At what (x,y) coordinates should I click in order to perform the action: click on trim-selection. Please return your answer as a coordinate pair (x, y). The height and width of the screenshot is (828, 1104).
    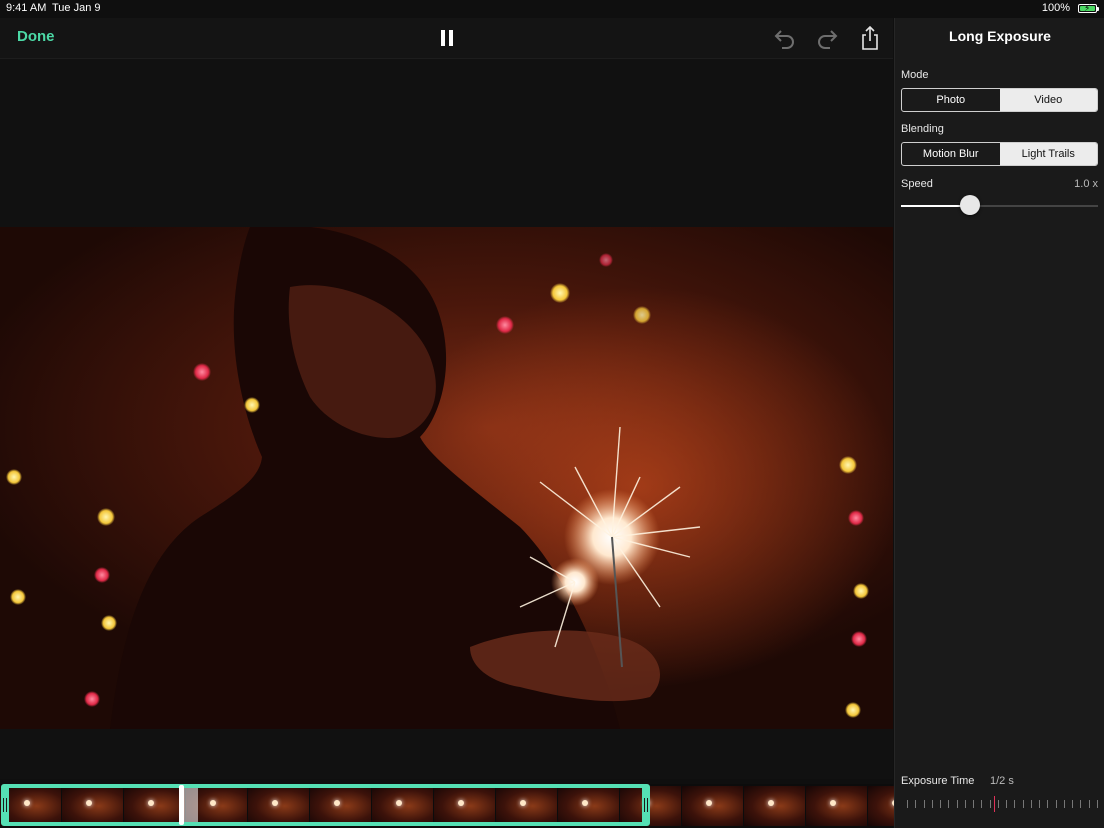
    Looking at the image, I should click on (325, 805).